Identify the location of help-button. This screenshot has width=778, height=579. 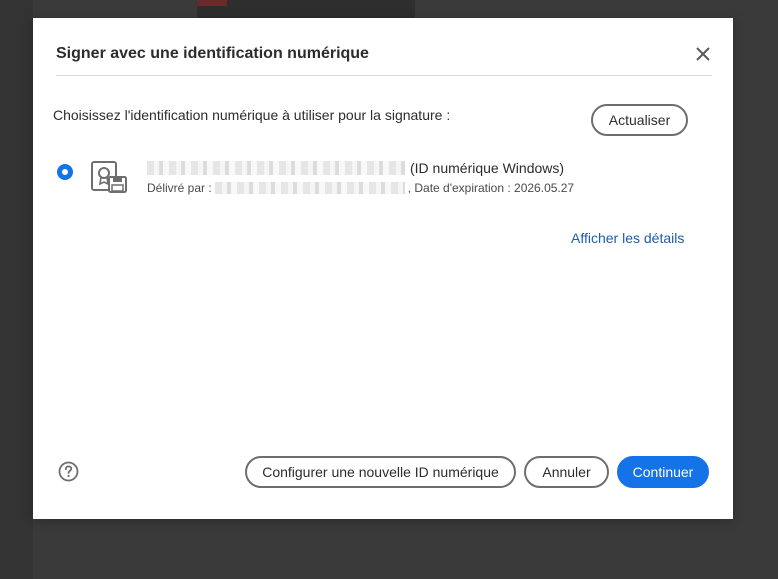
(68, 471).